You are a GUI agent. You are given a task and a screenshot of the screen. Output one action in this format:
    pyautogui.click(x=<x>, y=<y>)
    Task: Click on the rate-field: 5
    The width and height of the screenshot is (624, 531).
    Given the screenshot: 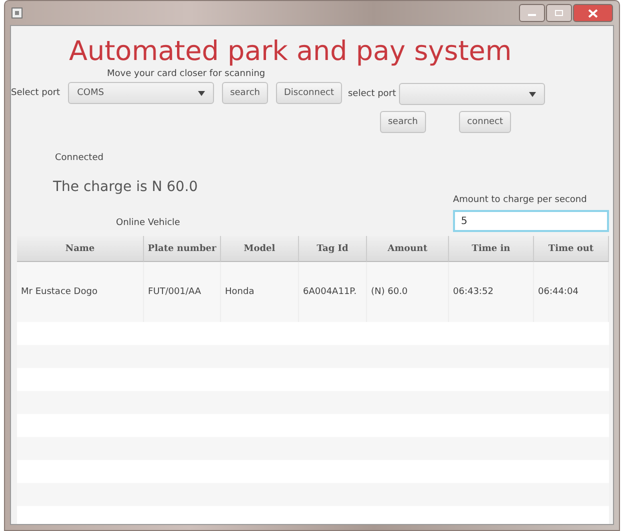 What is the action you would take?
    pyautogui.click(x=531, y=221)
    